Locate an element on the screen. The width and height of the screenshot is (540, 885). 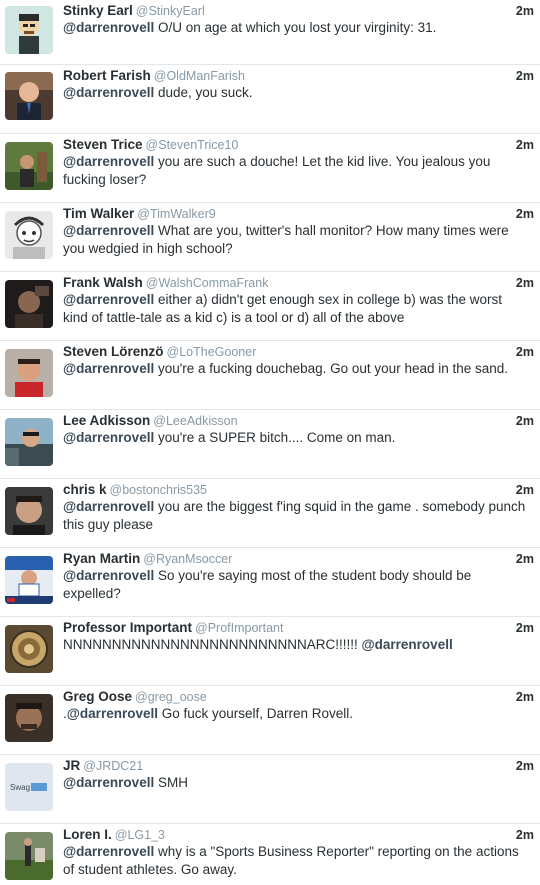
tweet-header: Steven Trice @StevenTrice10 2m is located at coordinates (298, 145).